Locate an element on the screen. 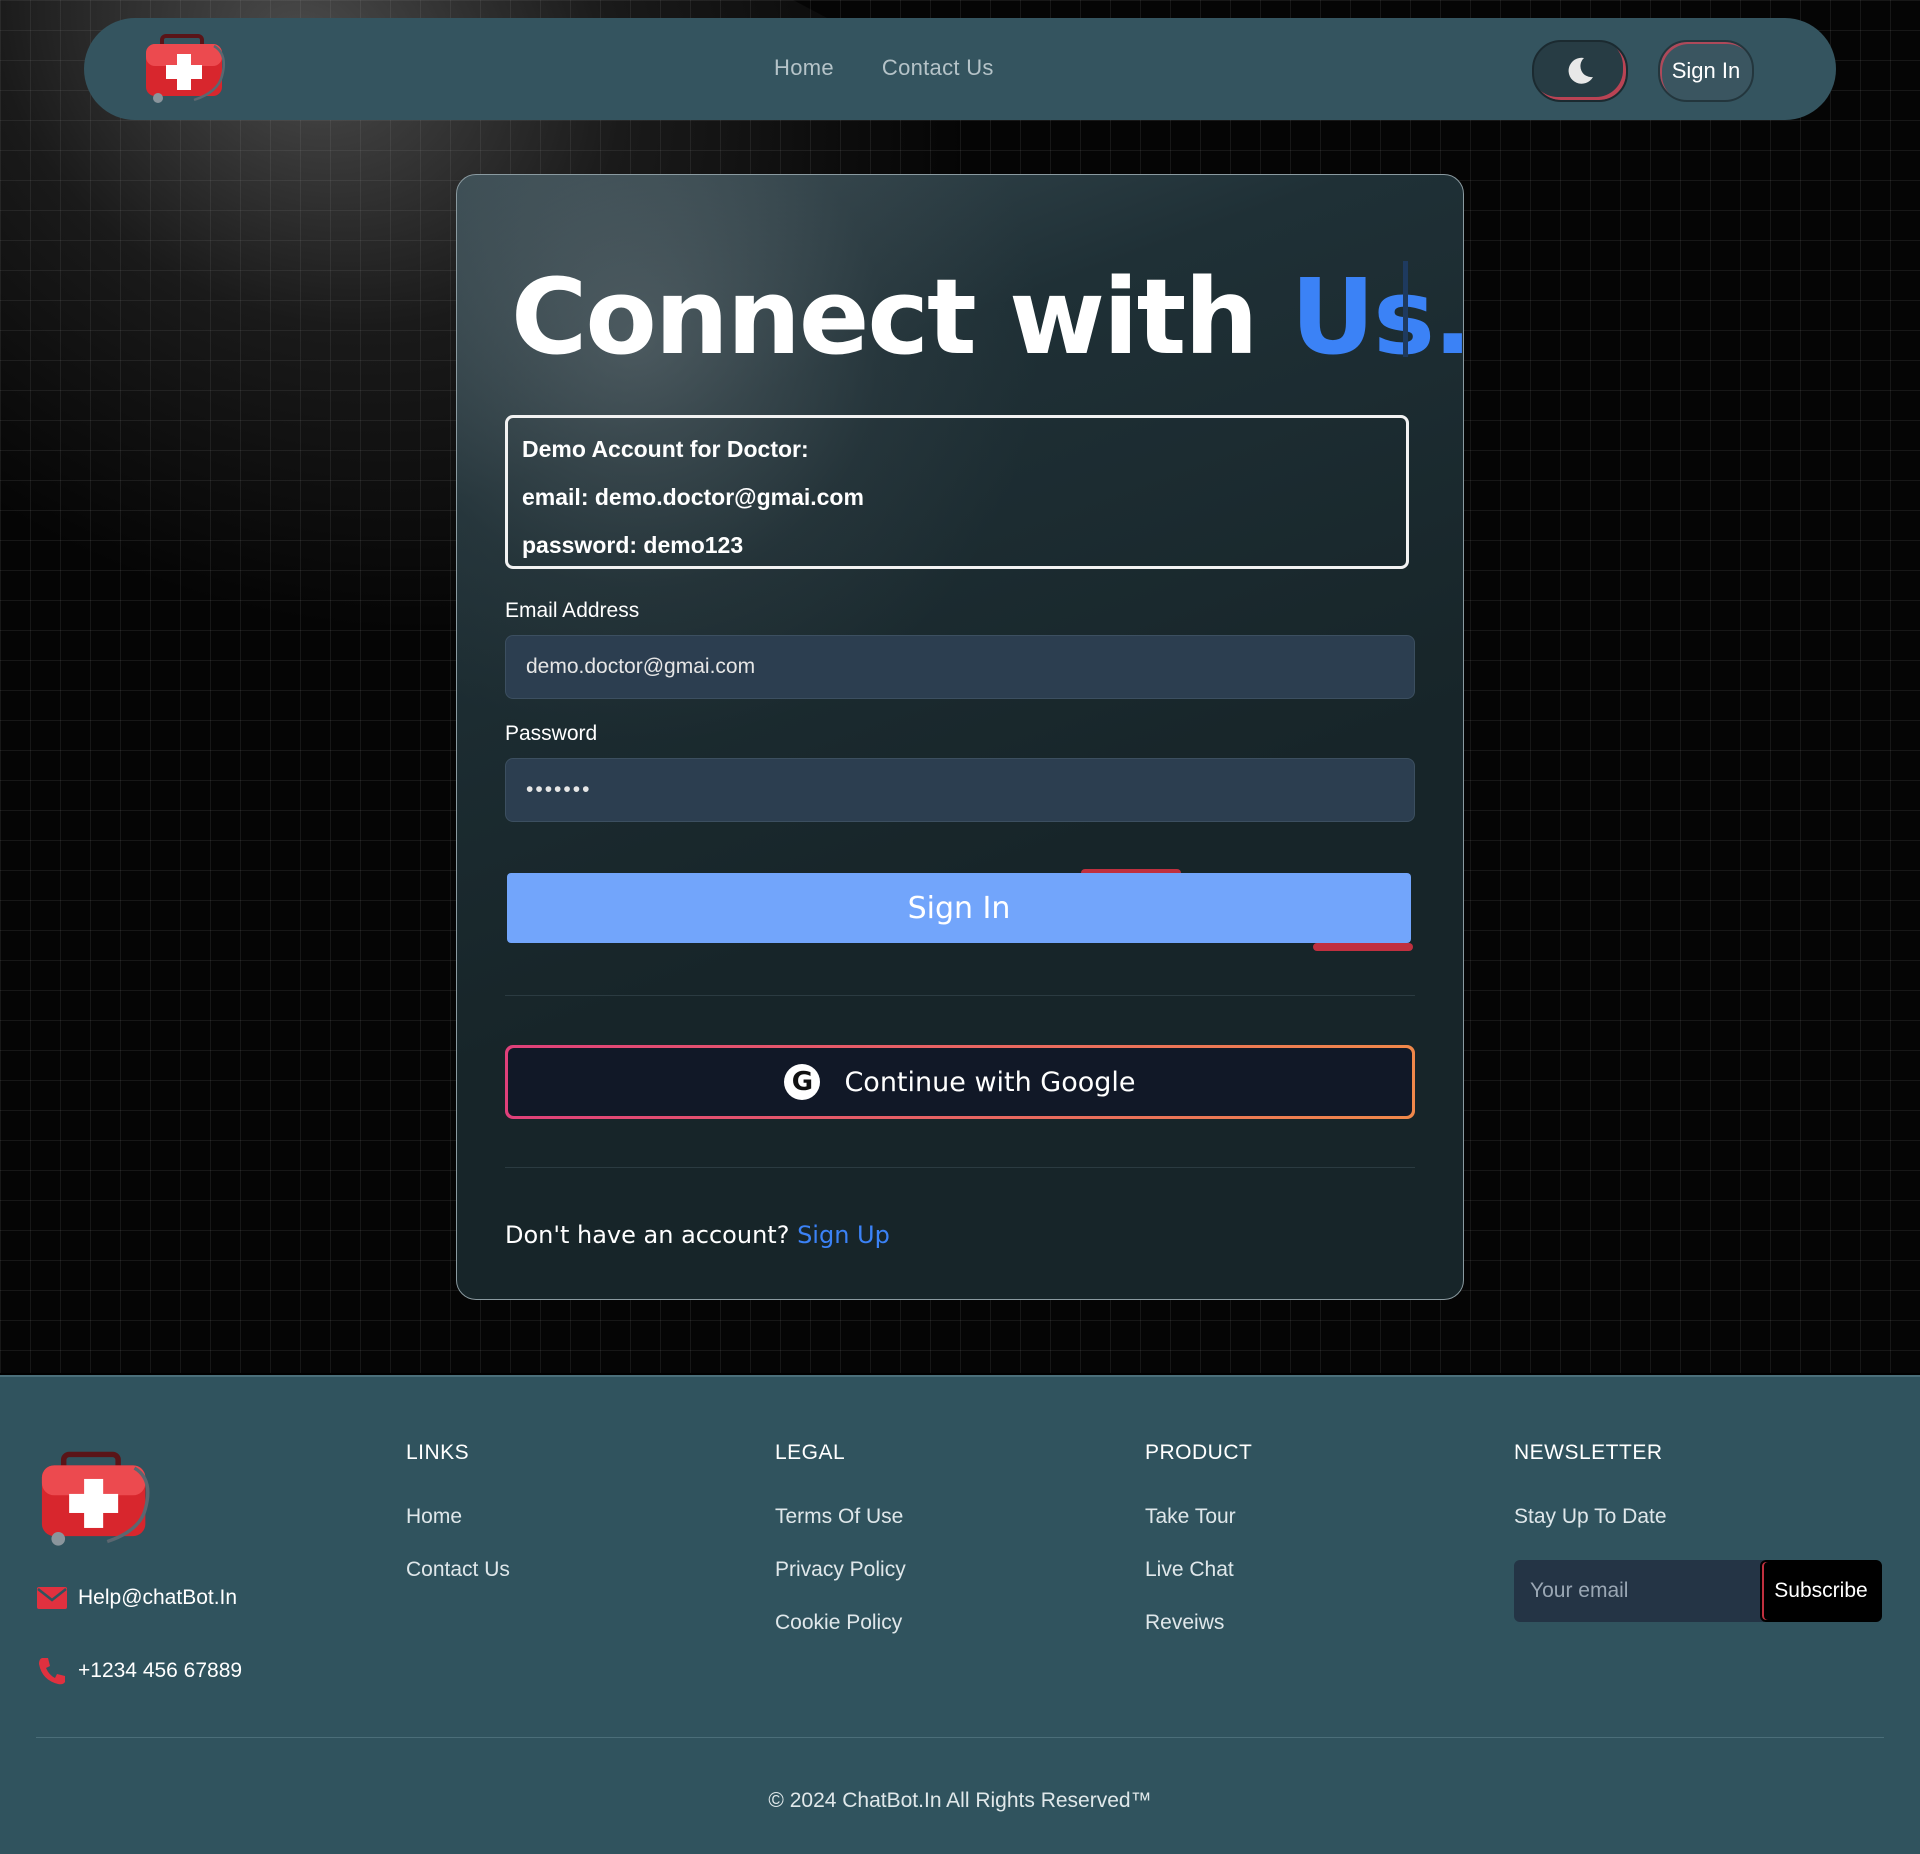  footer-link-cookie: Cookie Policy is located at coordinates (840, 1623).